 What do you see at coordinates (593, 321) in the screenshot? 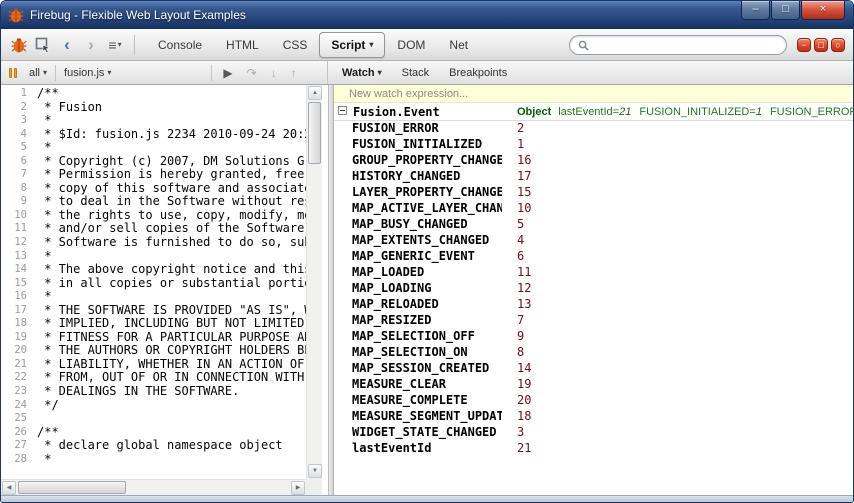
I see `watch-member-row: MAP_RESIZED 7` at bounding box center [593, 321].